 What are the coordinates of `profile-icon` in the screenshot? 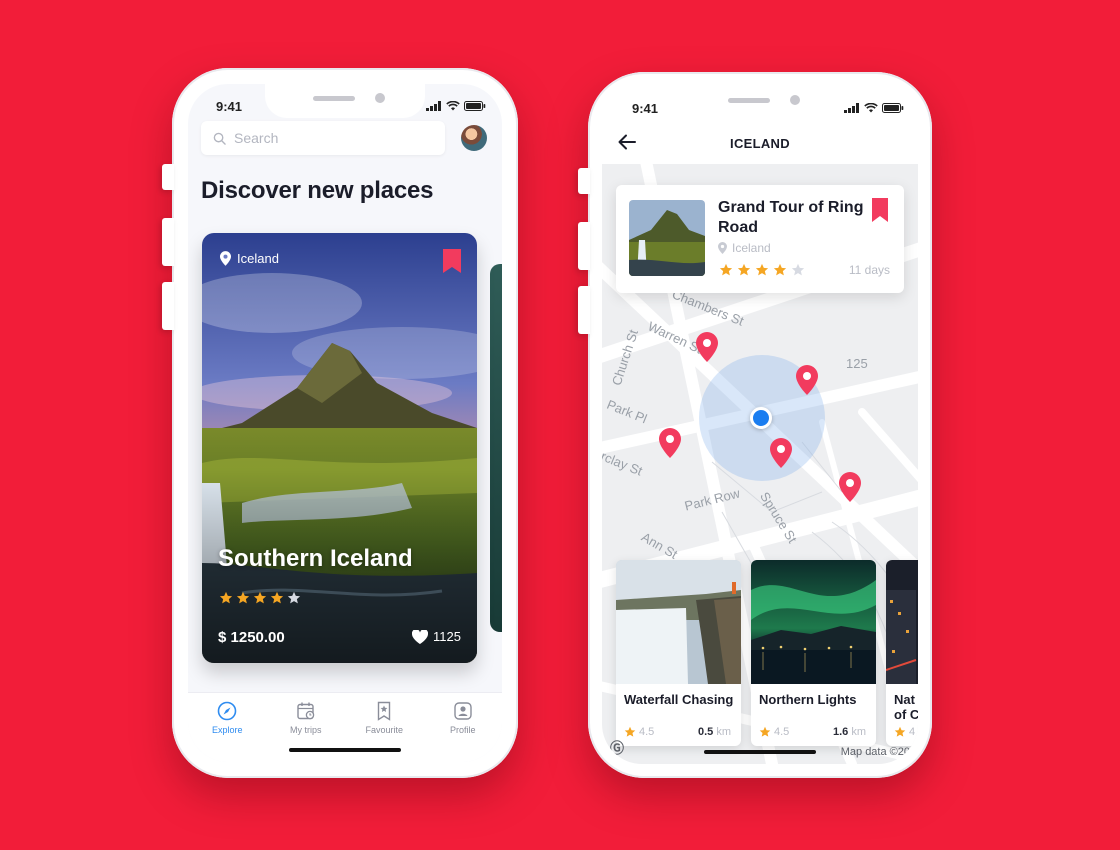 It's located at (463, 711).